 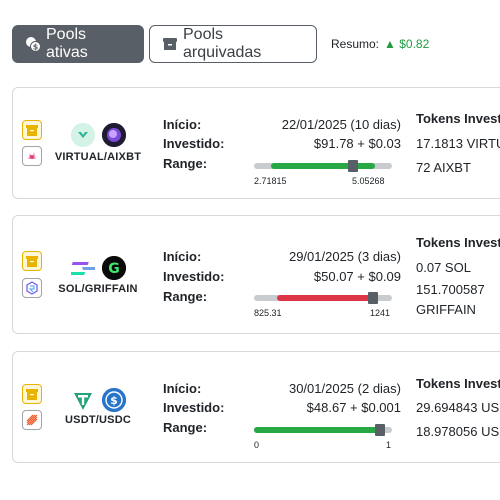 I want to click on inicio-value: 22/01/2025 (10 dias), so click(x=341, y=124).